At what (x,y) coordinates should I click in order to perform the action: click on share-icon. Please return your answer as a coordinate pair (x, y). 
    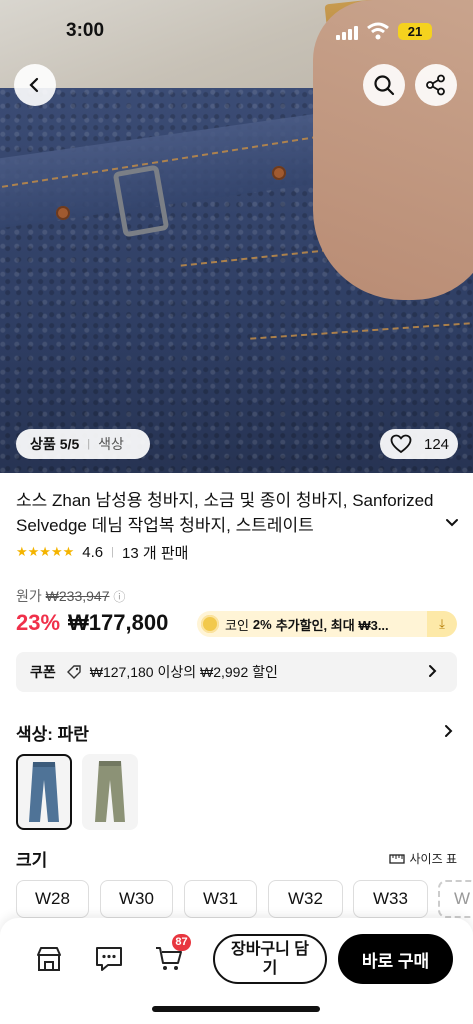
    Looking at the image, I should click on (435, 85).